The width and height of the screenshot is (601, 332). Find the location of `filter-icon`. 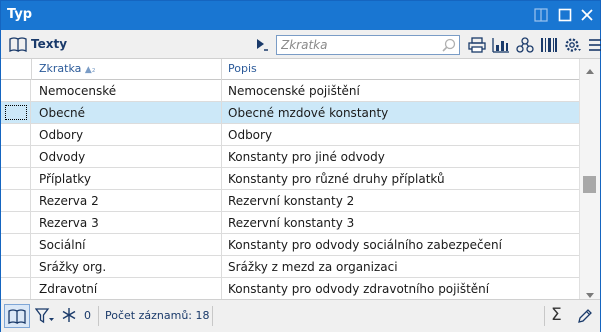

filter-icon is located at coordinates (44, 317).